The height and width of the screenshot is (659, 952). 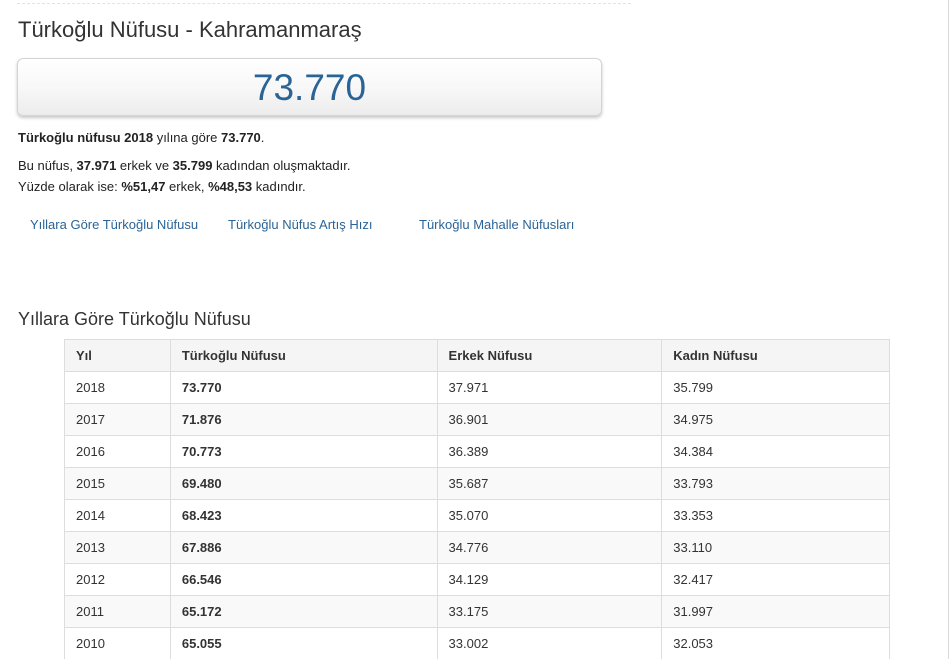 I want to click on male-count: 37.971, so click(x=96, y=165).